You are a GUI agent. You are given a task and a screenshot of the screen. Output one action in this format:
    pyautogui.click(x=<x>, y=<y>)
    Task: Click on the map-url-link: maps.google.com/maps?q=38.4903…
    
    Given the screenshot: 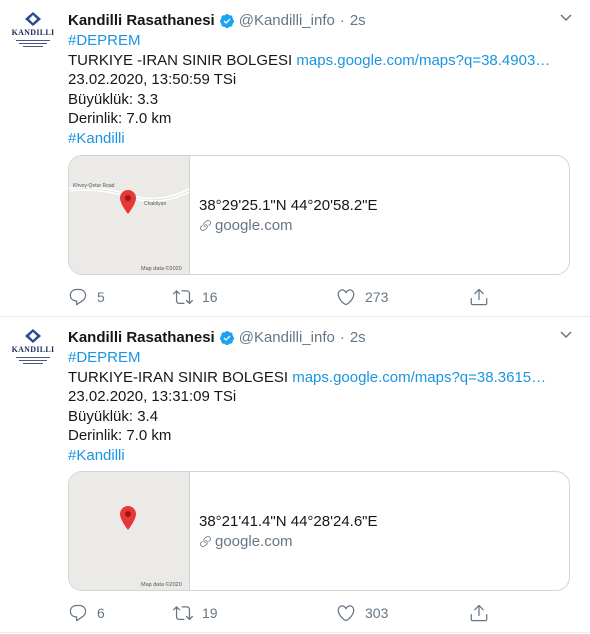 What is the action you would take?
    pyautogui.click(x=423, y=60)
    